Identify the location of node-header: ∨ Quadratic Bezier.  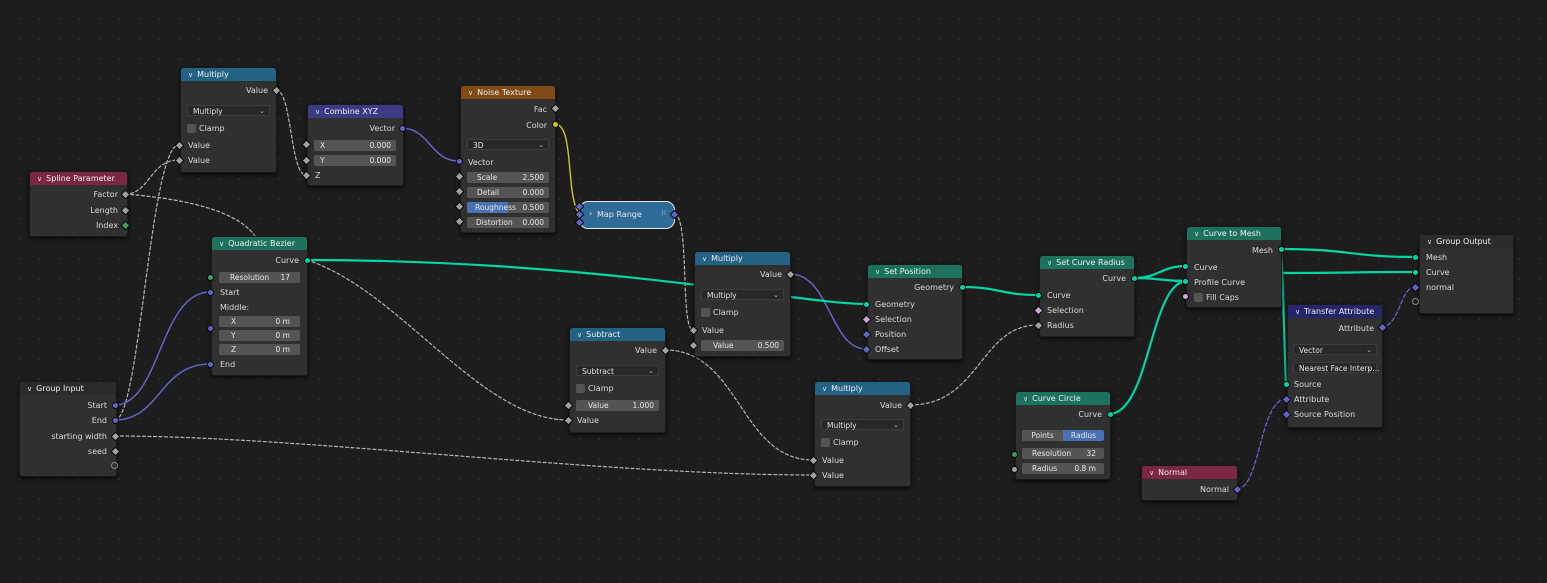
(259, 243).